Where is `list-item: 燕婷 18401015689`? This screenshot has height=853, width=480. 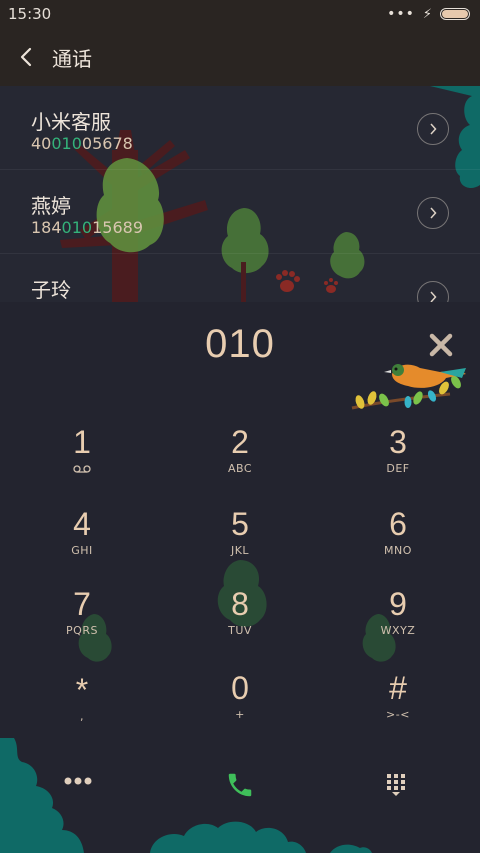
list-item: 燕婷 18401015689 is located at coordinates (240, 212).